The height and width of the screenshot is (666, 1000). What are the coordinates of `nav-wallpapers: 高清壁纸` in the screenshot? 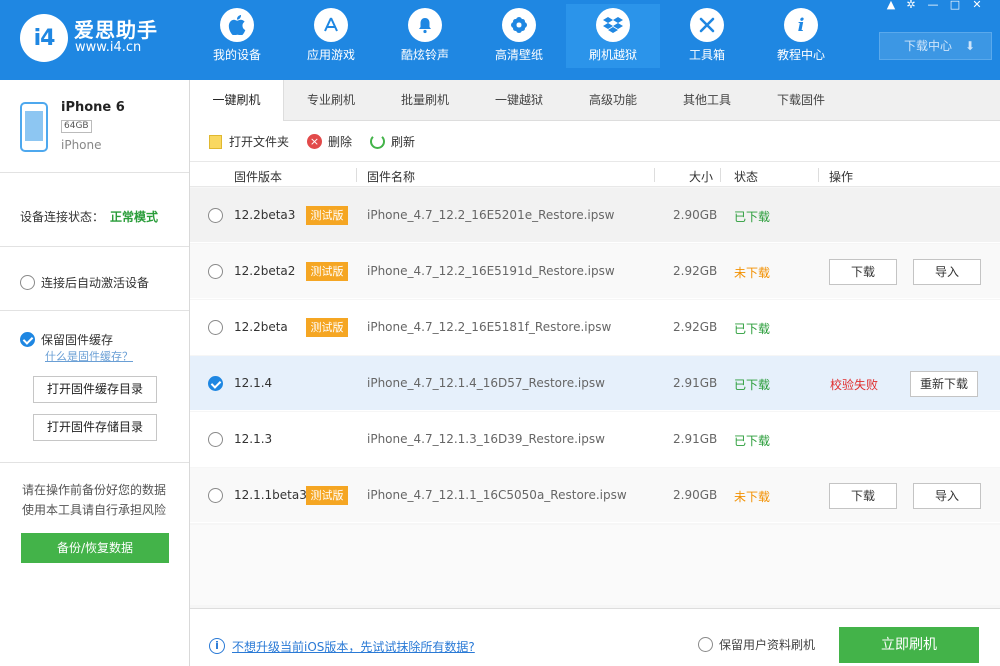 It's located at (519, 36).